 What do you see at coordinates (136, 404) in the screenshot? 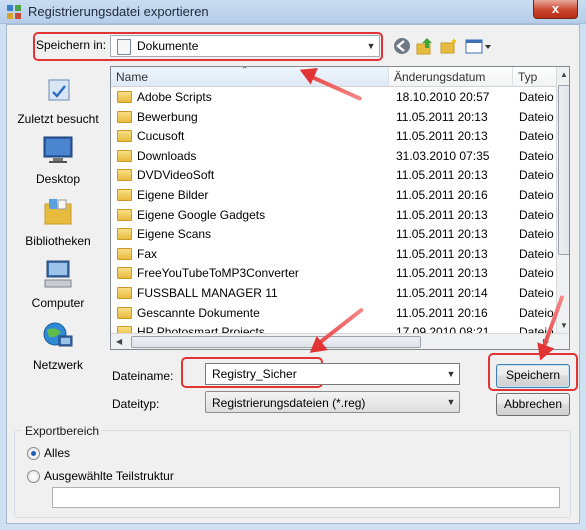
I see `filetype-label: Dateityp:` at bounding box center [136, 404].